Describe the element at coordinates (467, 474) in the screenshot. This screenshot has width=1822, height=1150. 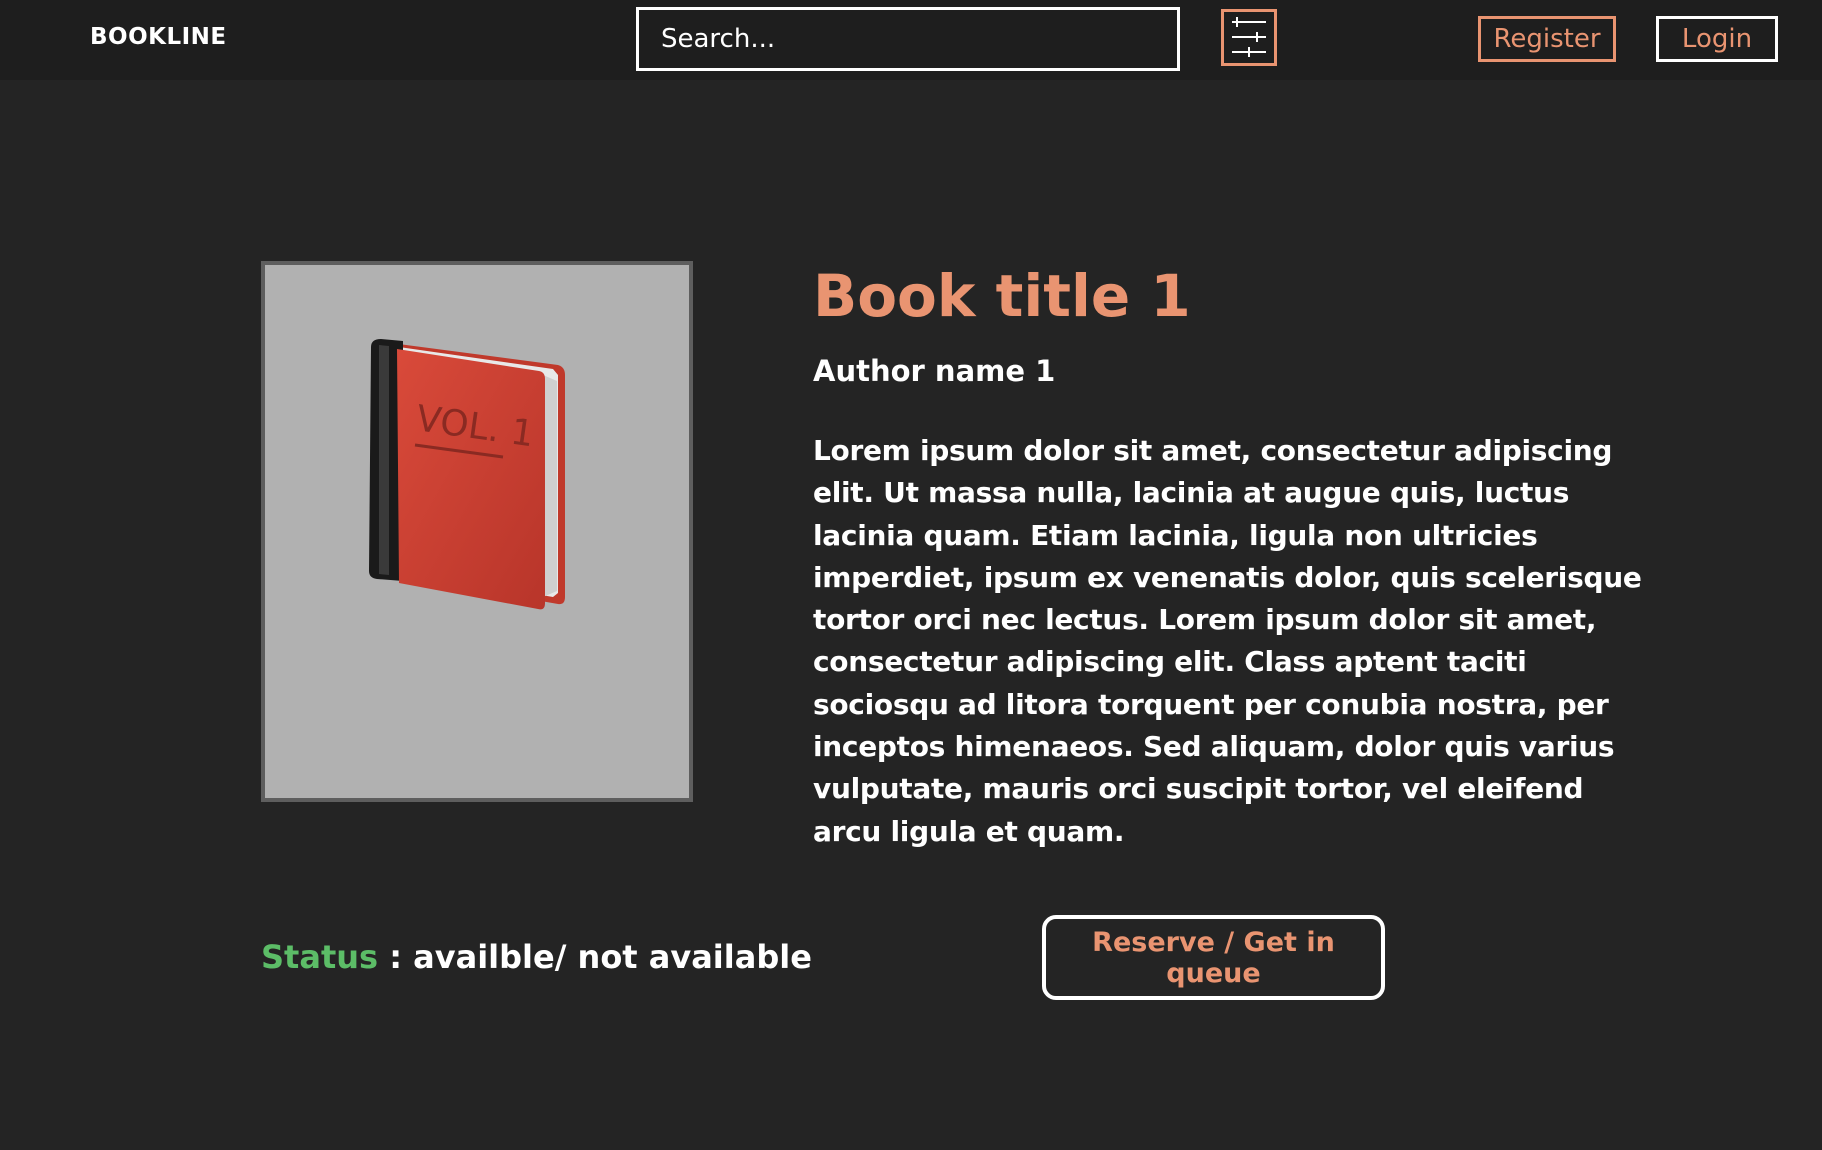
I see `red-book-icon: VOL. 1` at that location.